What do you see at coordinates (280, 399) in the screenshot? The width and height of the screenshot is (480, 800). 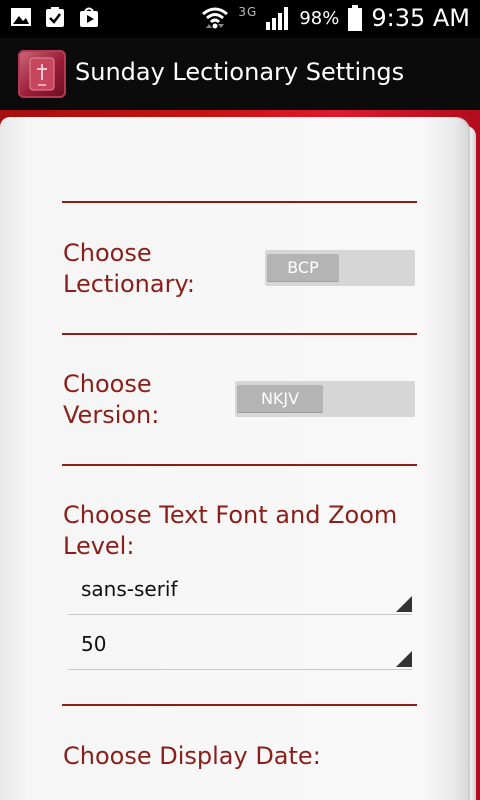 I see `version-toggle-thumb: NKJV` at bounding box center [280, 399].